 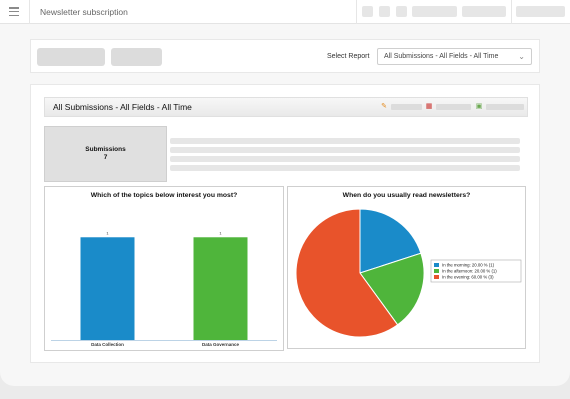 What do you see at coordinates (468, 277) in the screenshot?
I see `legend-label: In the evening: 60.00 % (3)` at bounding box center [468, 277].